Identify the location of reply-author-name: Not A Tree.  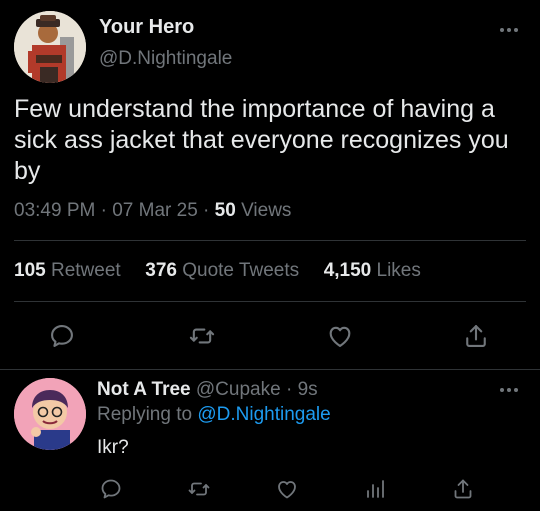
(144, 389).